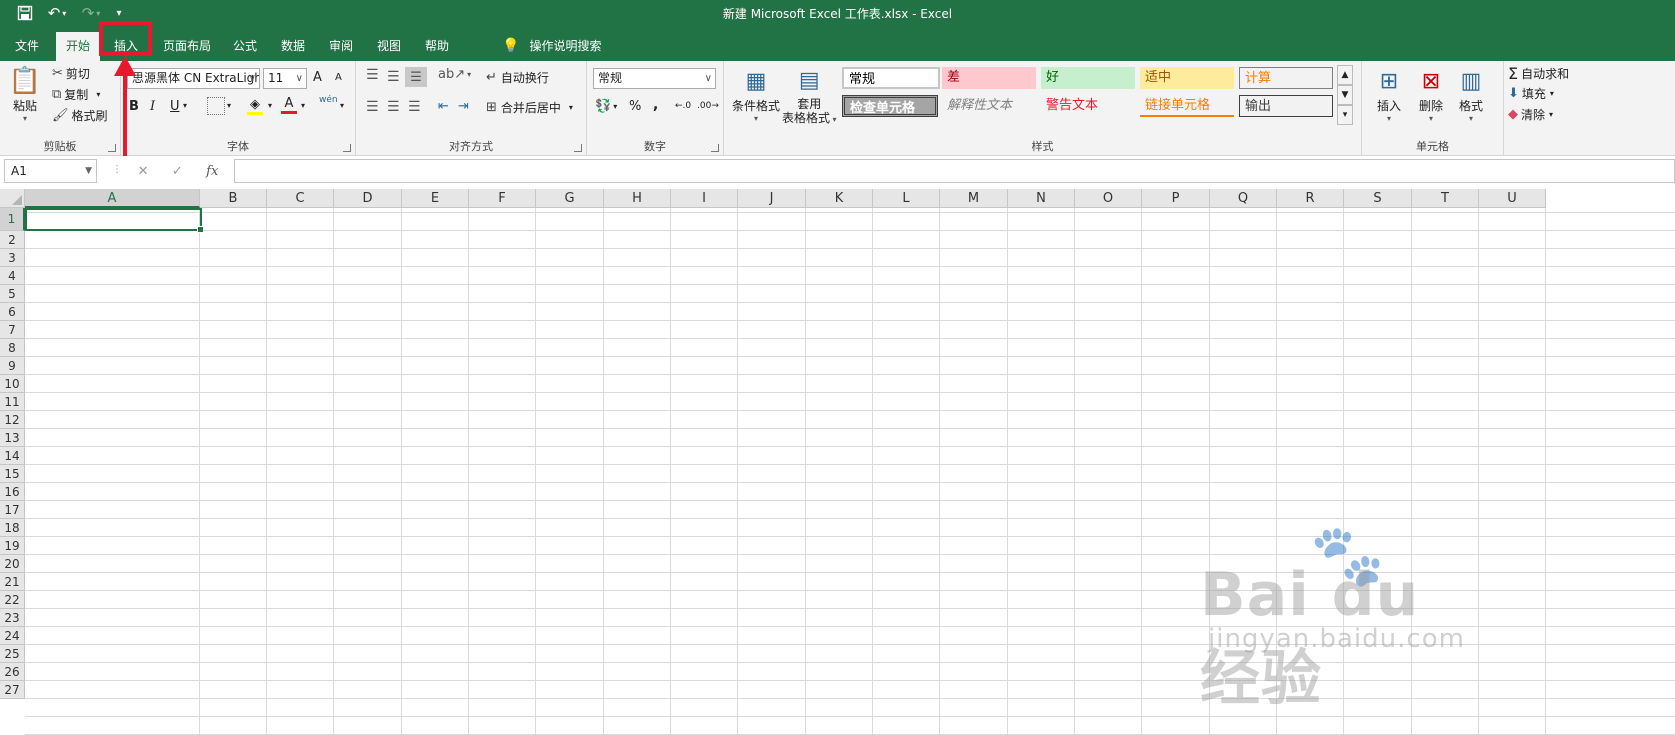  What do you see at coordinates (393, 77) in the screenshot?
I see `align-middle-icon: ☰` at bounding box center [393, 77].